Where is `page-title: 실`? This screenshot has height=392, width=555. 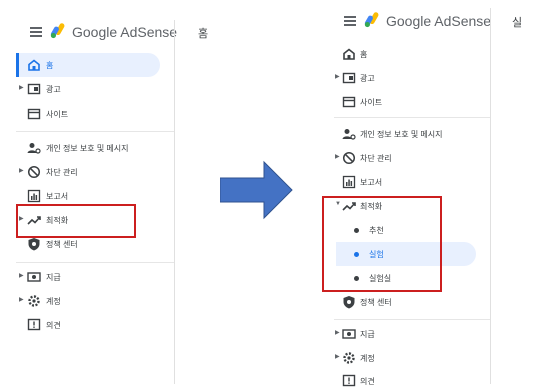
page-title: 실 is located at coordinates (517, 23).